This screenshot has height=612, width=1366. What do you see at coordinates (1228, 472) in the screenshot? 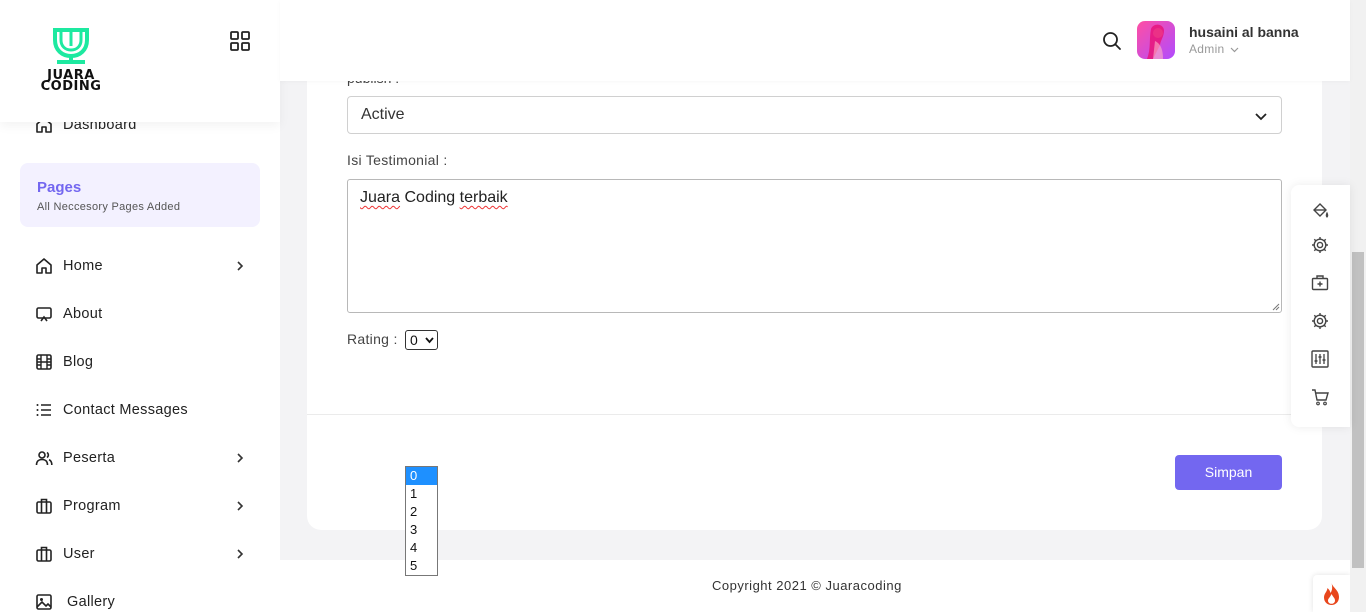
I see `save-button: Simpan` at bounding box center [1228, 472].